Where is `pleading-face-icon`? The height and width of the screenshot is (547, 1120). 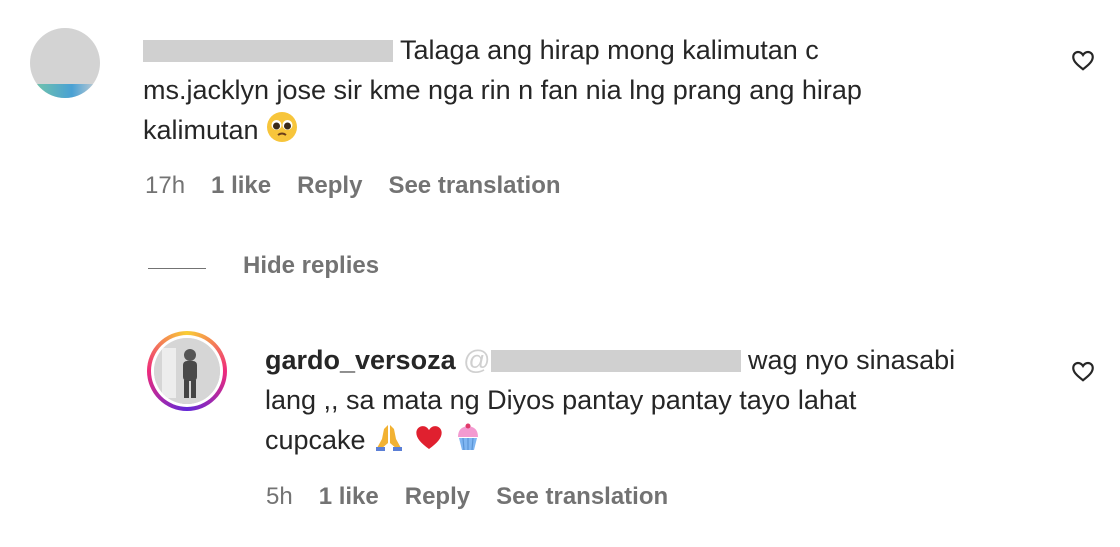 pleading-face-icon is located at coordinates (282, 127).